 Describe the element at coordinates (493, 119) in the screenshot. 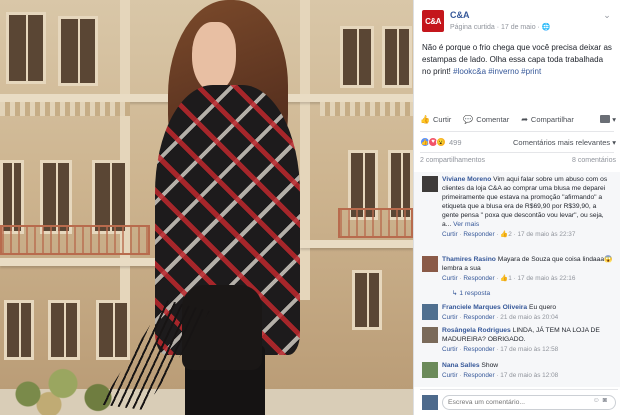

I see `comment-label: Comentar` at that location.